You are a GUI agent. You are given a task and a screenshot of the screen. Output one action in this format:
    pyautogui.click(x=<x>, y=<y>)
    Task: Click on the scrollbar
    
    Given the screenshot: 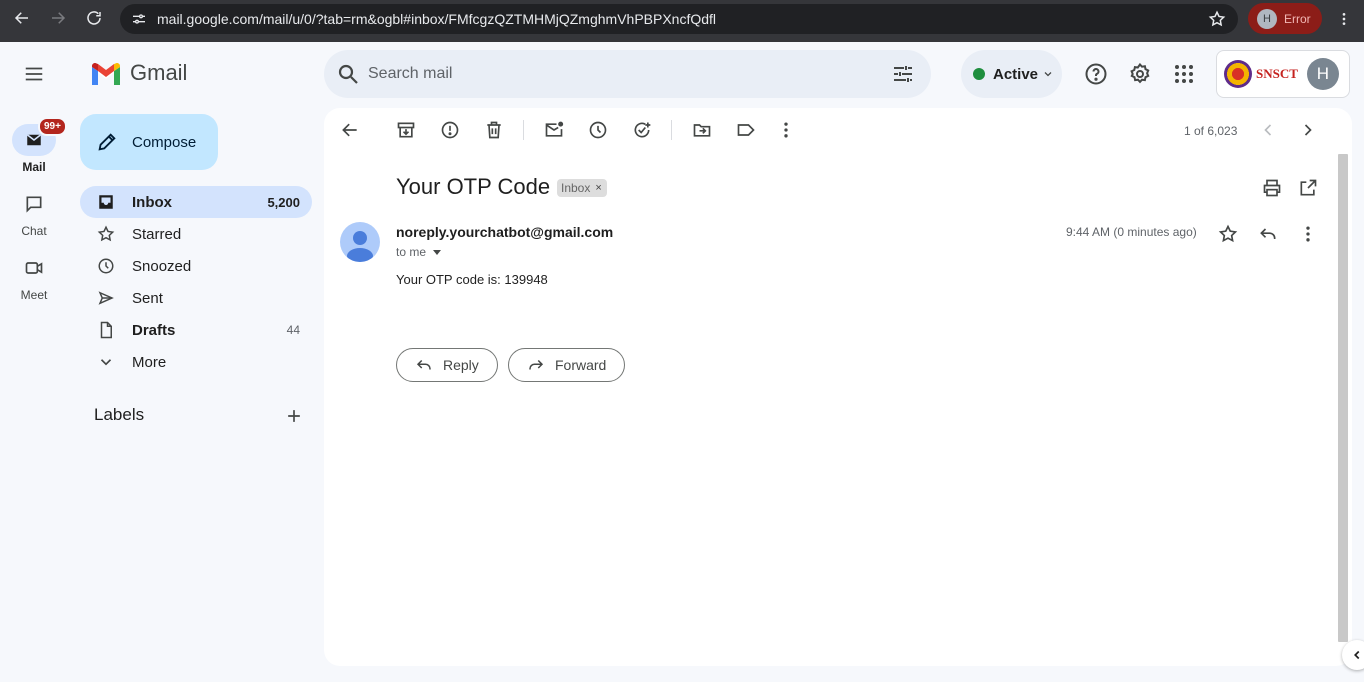 What is the action you would take?
    pyautogui.click(x=1343, y=398)
    